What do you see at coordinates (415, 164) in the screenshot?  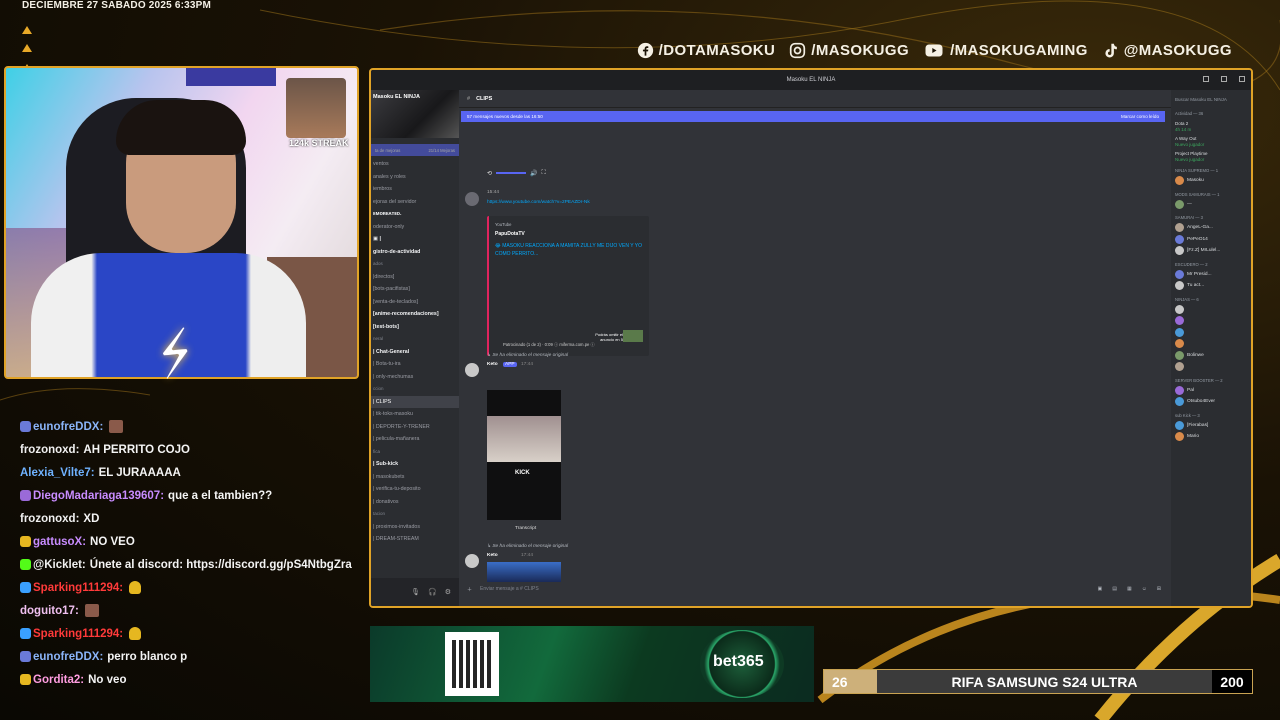 I see `channel-item: ventos` at bounding box center [415, 164].